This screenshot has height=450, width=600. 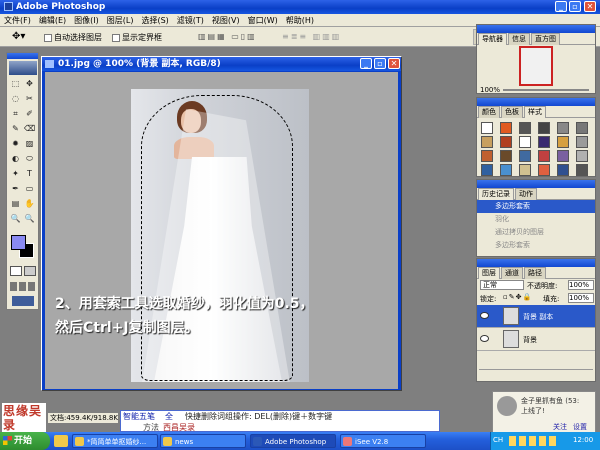 What do you see at coordinates (30, 271) in the screenshot?
I see `quickmask-on-button` at bounding box center [30, 271].